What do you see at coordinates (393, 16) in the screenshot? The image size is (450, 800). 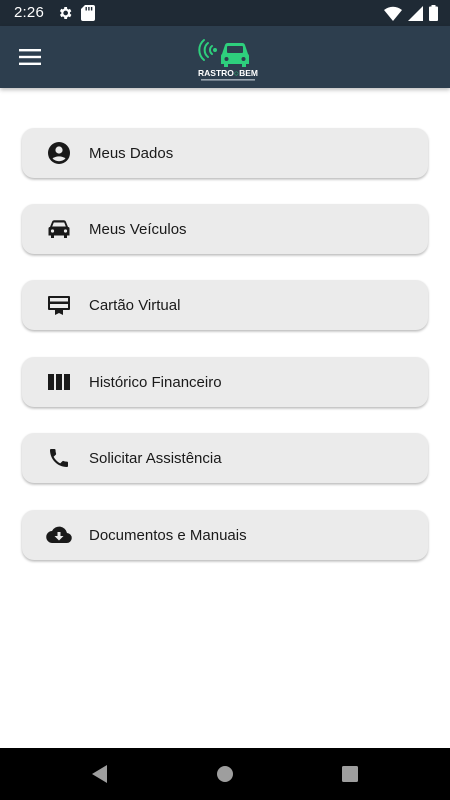 I see `wifi-icon` at bounding box center [393, 16].